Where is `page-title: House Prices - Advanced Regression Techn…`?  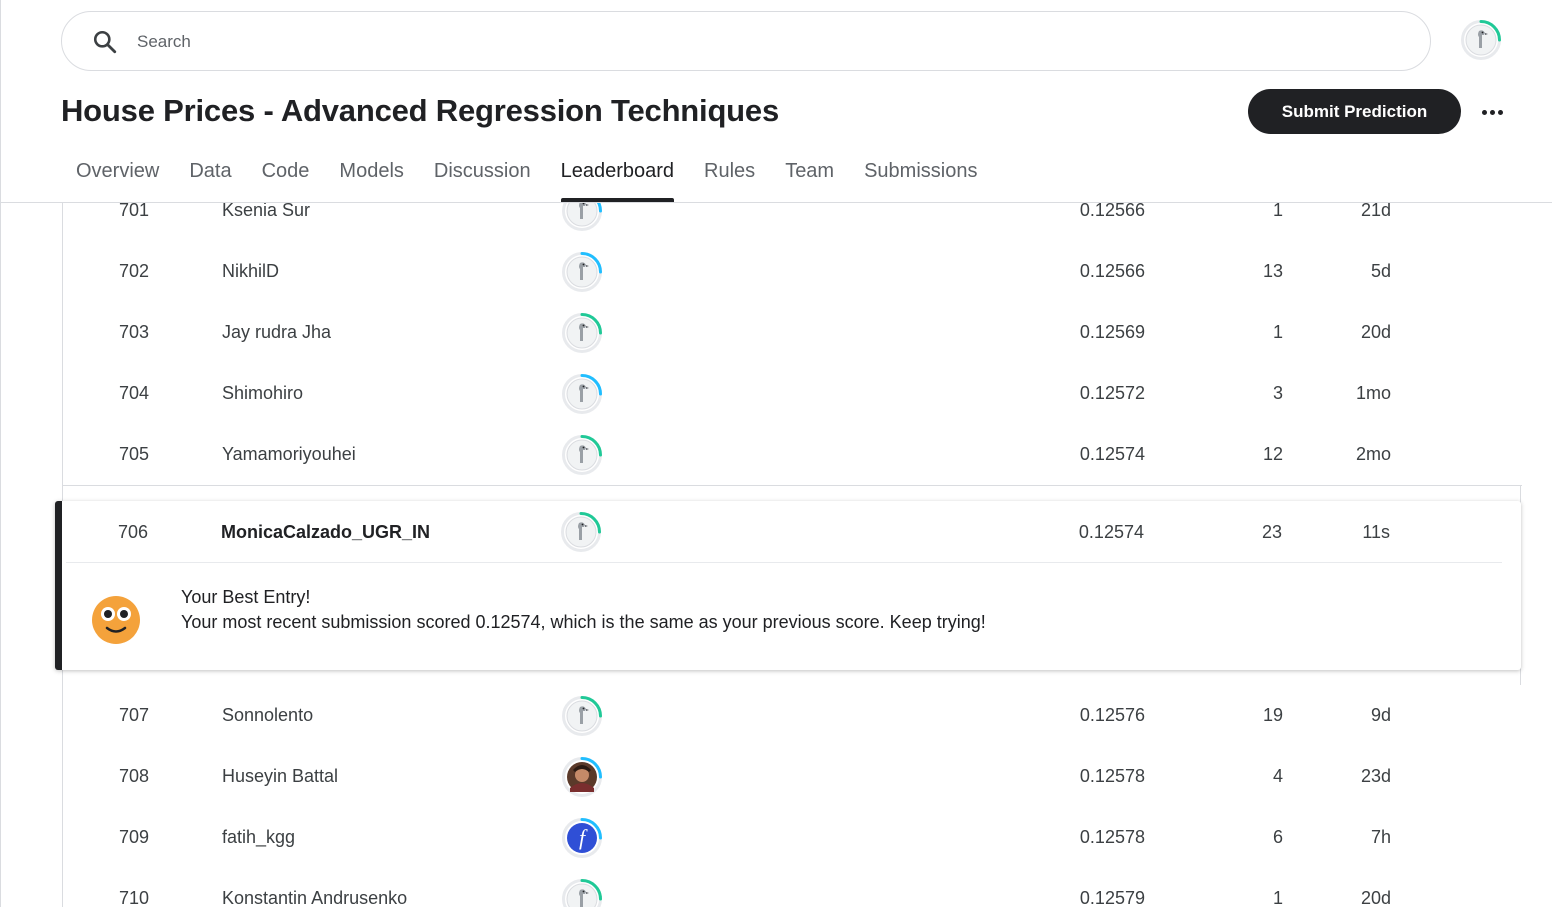 page-title: House Prices - Advanced Regression Techn… is located at coordinates (420, 110).